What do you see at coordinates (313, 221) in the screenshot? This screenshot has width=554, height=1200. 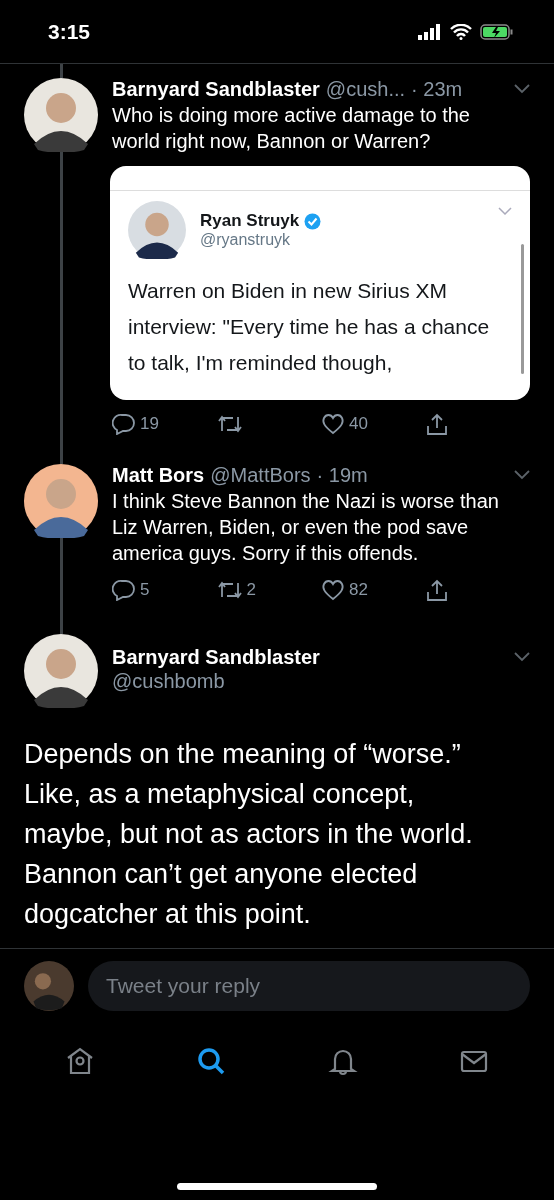 I see `verified-icon` at bounding box center [313, 221].